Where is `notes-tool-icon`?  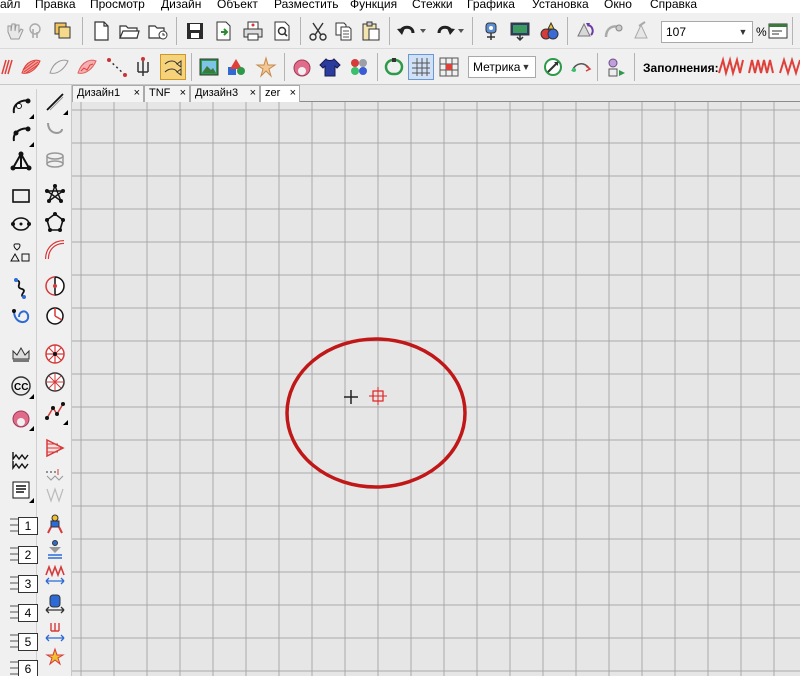
notes-tool-icon is located at coordinates (21, 490).